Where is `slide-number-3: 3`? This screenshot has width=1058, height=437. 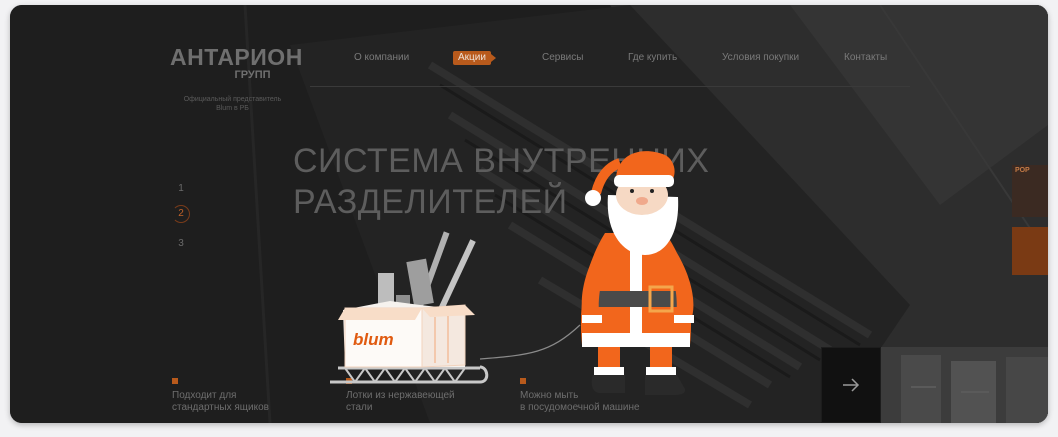
slide-number-3: 3 is located at coordinates (181, 243).